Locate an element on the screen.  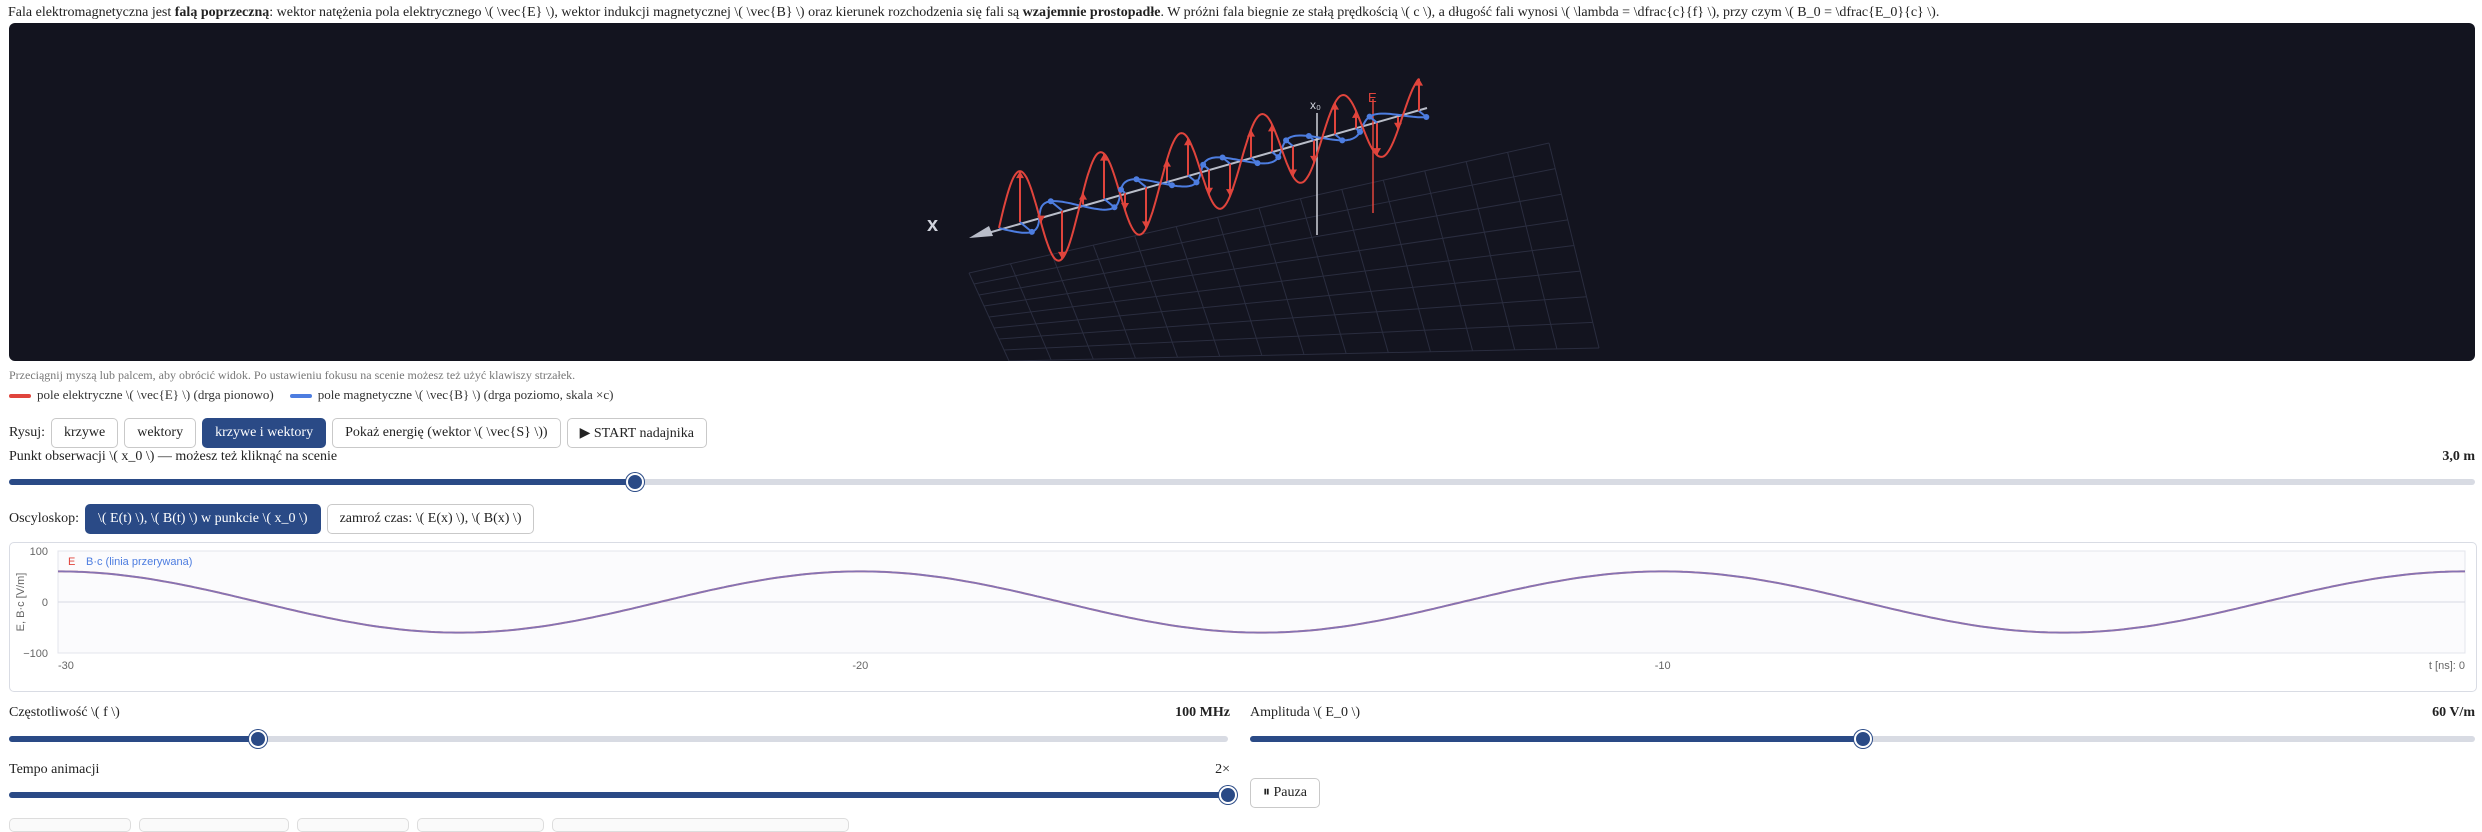
observation-slider-fill is located at coordinates (322, 482).